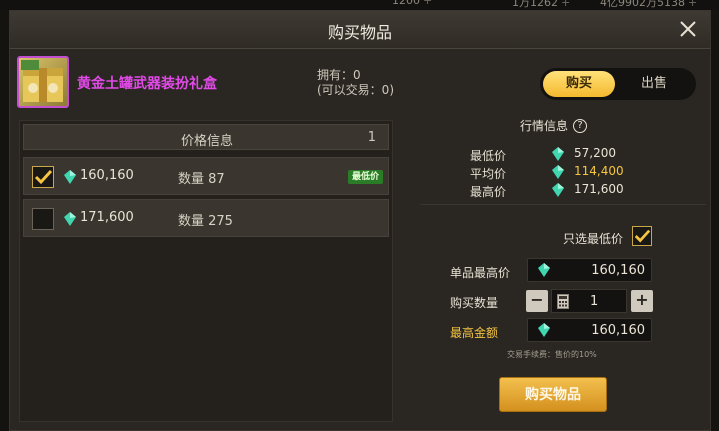 This screenshot has width=719, height=431. I want to click on owned-label: 拥有：0, so click(339, 75).